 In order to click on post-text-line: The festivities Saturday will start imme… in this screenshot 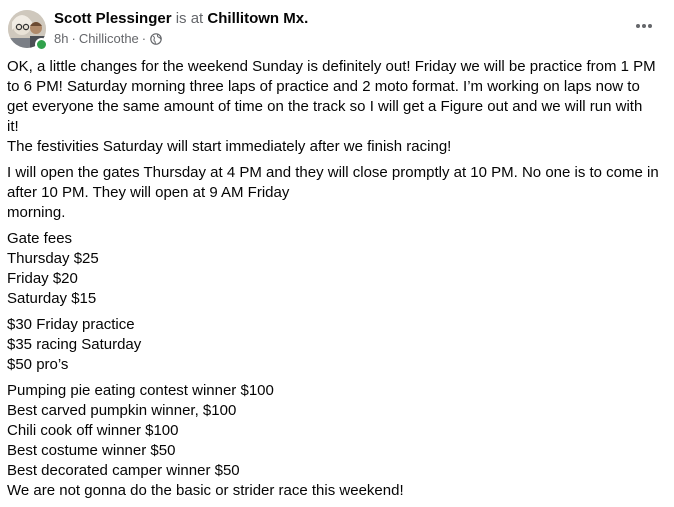, I will do `click(229, 146)`.